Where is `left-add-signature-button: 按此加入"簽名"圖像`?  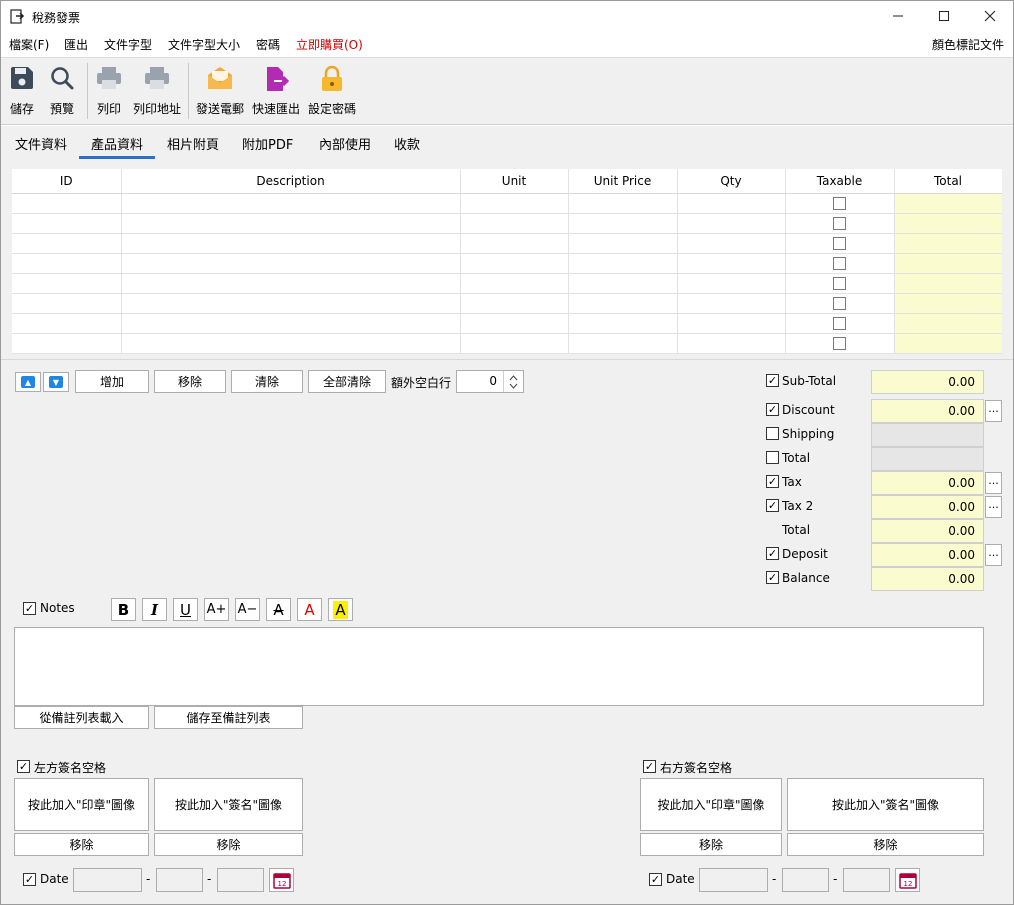
left-add-signature-button: 按此加入"簽名"圖像 is located at coordinates (228, 804).